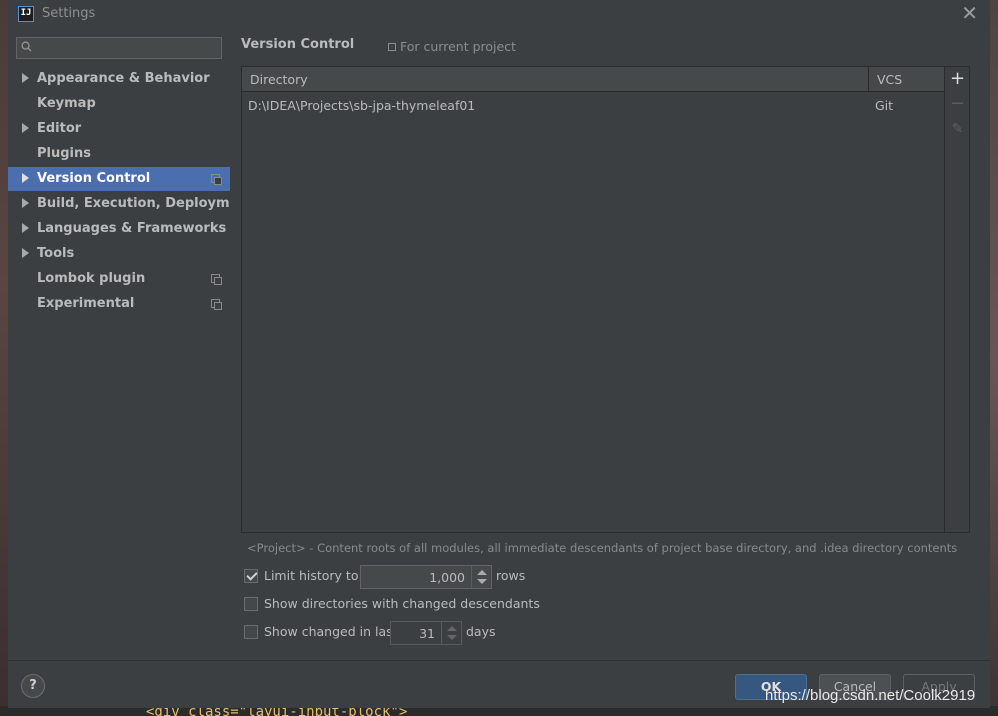 The width and height of the screenshot is (998, 716). I want to click on days-label: days, so click(481, 631).